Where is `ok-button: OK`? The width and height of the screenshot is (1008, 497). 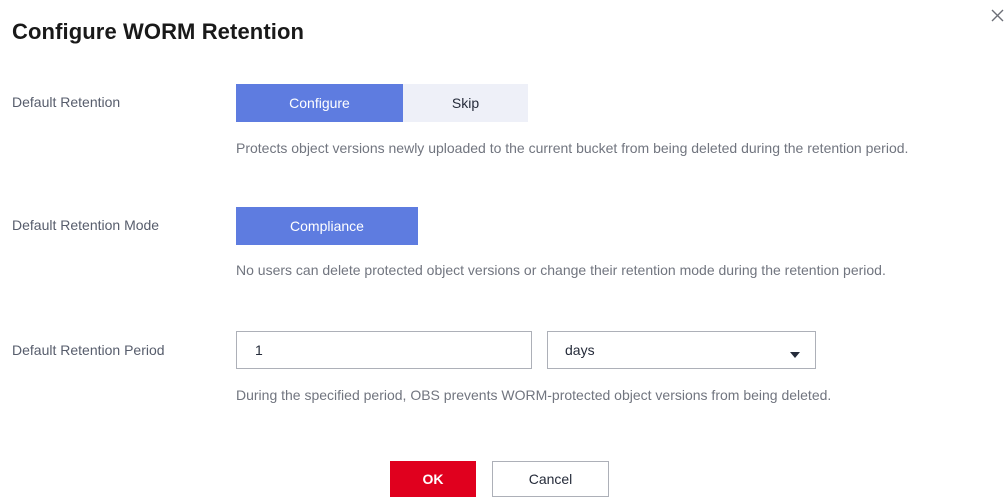 ok-button: OK is located at coordinates (433, 479).